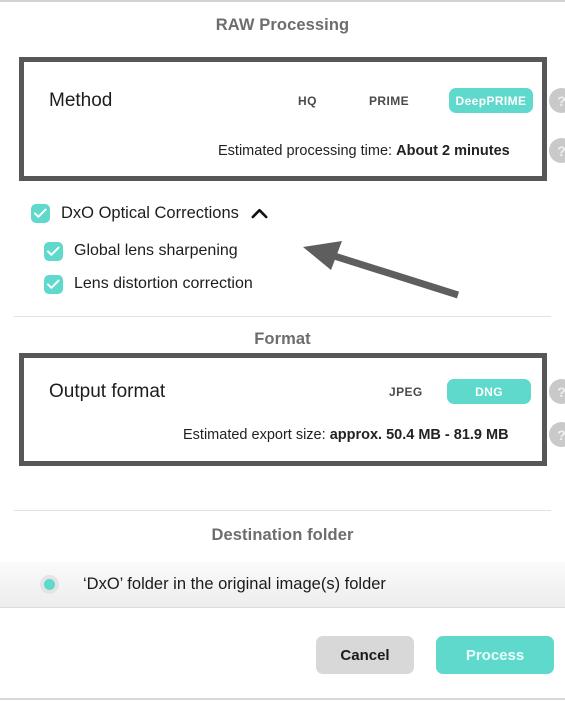 This screenshot has height=702, width=565. I want to click on chevron-up-icon, so click(259, 213).